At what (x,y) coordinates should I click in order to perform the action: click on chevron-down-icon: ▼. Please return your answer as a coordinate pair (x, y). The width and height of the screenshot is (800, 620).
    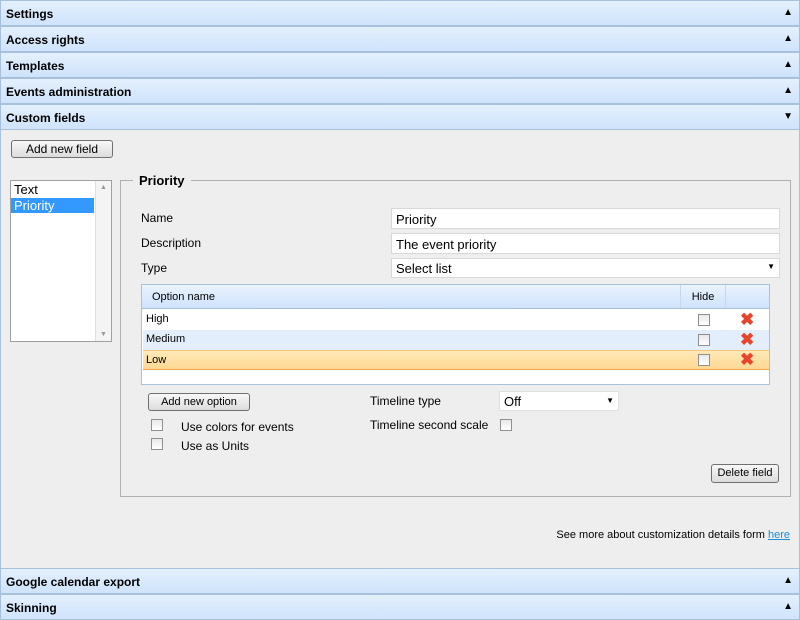
    Looking at the image, I should click on (788, 116).